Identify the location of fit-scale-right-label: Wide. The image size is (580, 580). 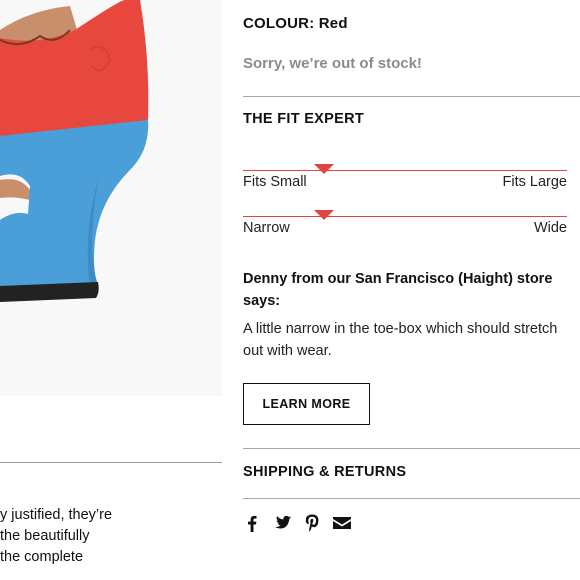
(550, 228).